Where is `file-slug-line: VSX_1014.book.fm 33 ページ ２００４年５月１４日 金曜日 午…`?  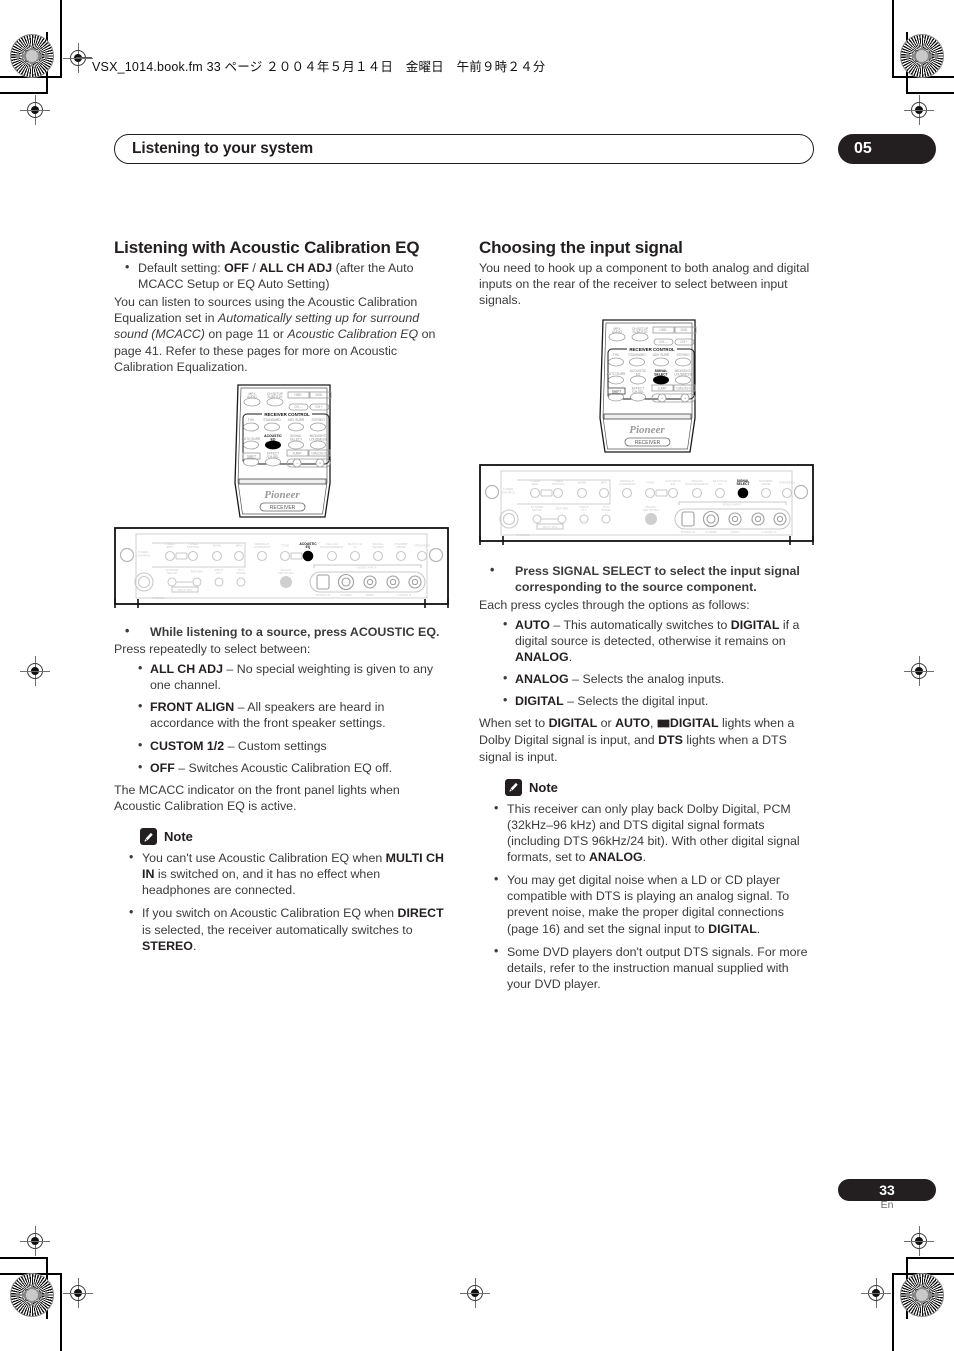
file-slug-line: VSX_1014.book.fm 33 ページ ２００４年５月１４日 金曜日 午… is located at coordinates (319, 67).